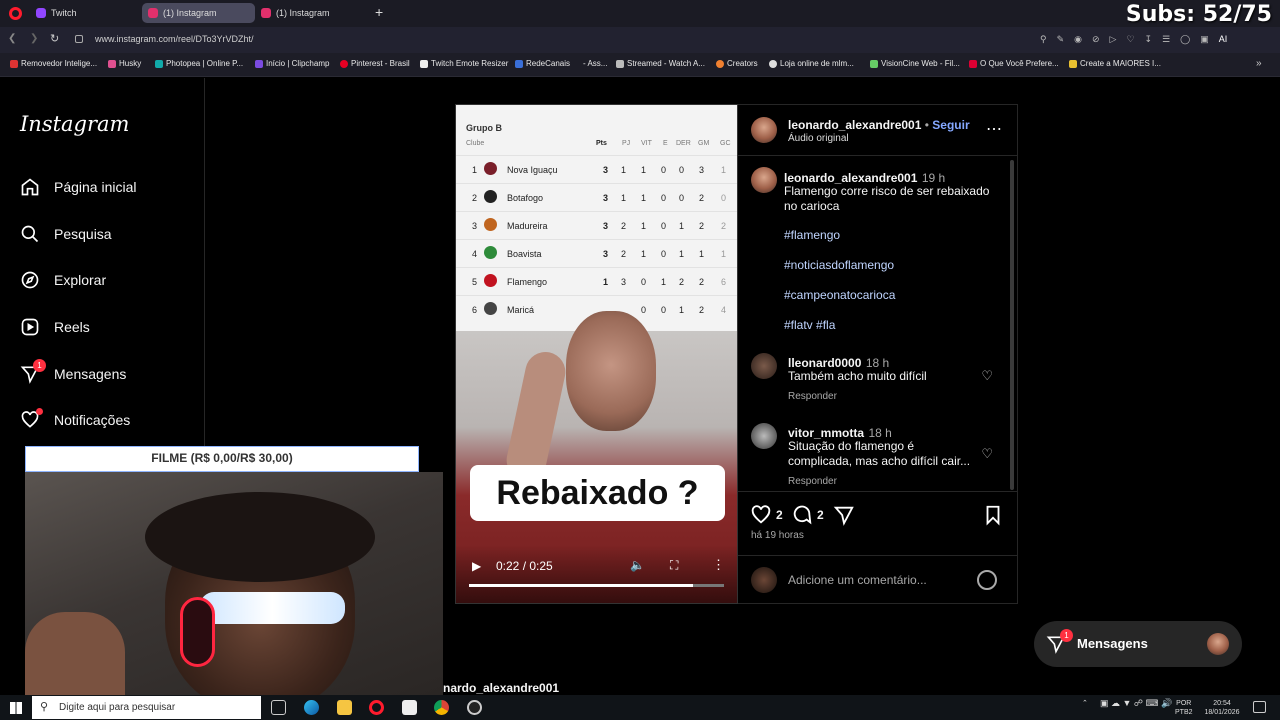 This screenshot has height=720, width=1280. I want to click on comment-time: 18 h, so click(877, 363).